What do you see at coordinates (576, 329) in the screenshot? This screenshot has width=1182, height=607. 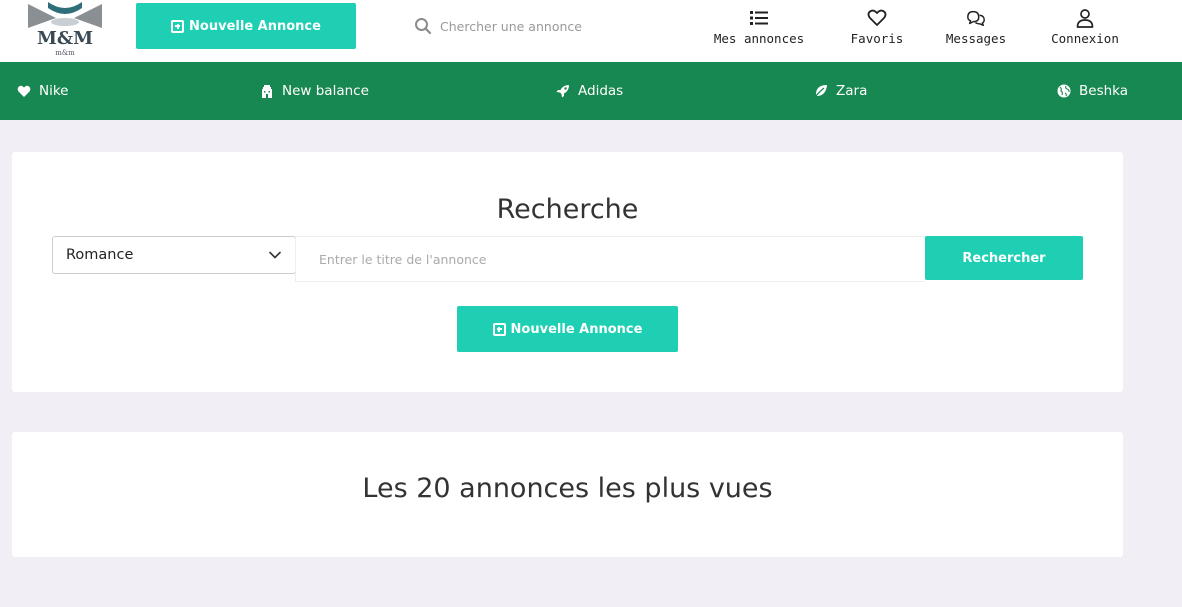 I see `new-ad-card-button-label: Nouvelle Annonce` at bounding box center [576, 329].